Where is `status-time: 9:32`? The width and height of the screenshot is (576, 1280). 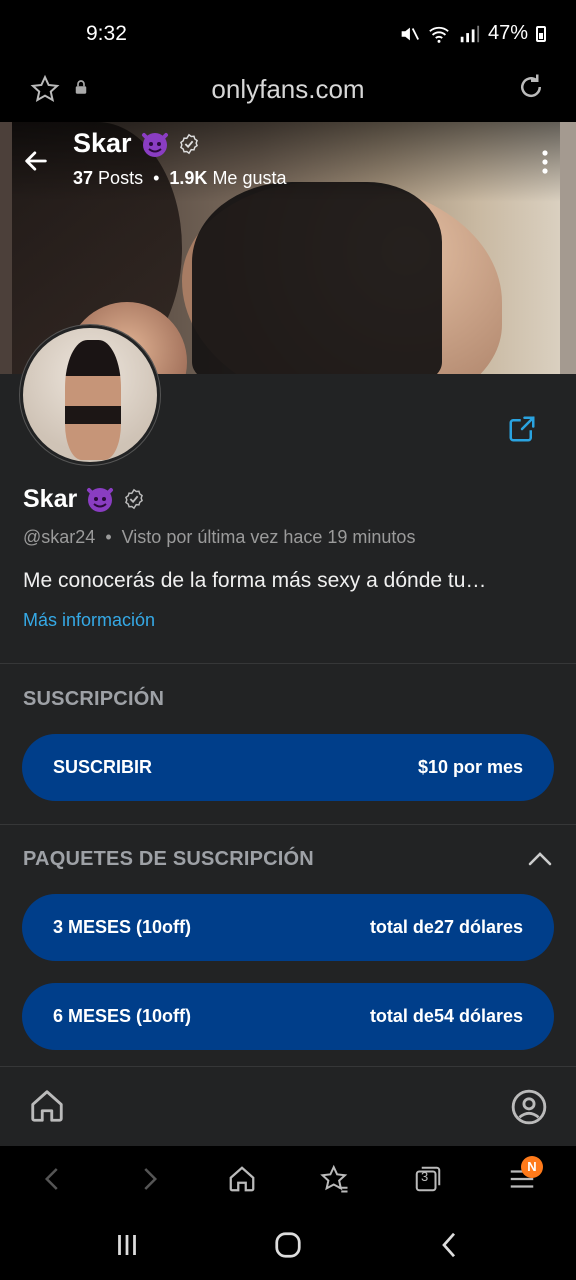
status-time: 9:32 is located at coordinates (106, 33).